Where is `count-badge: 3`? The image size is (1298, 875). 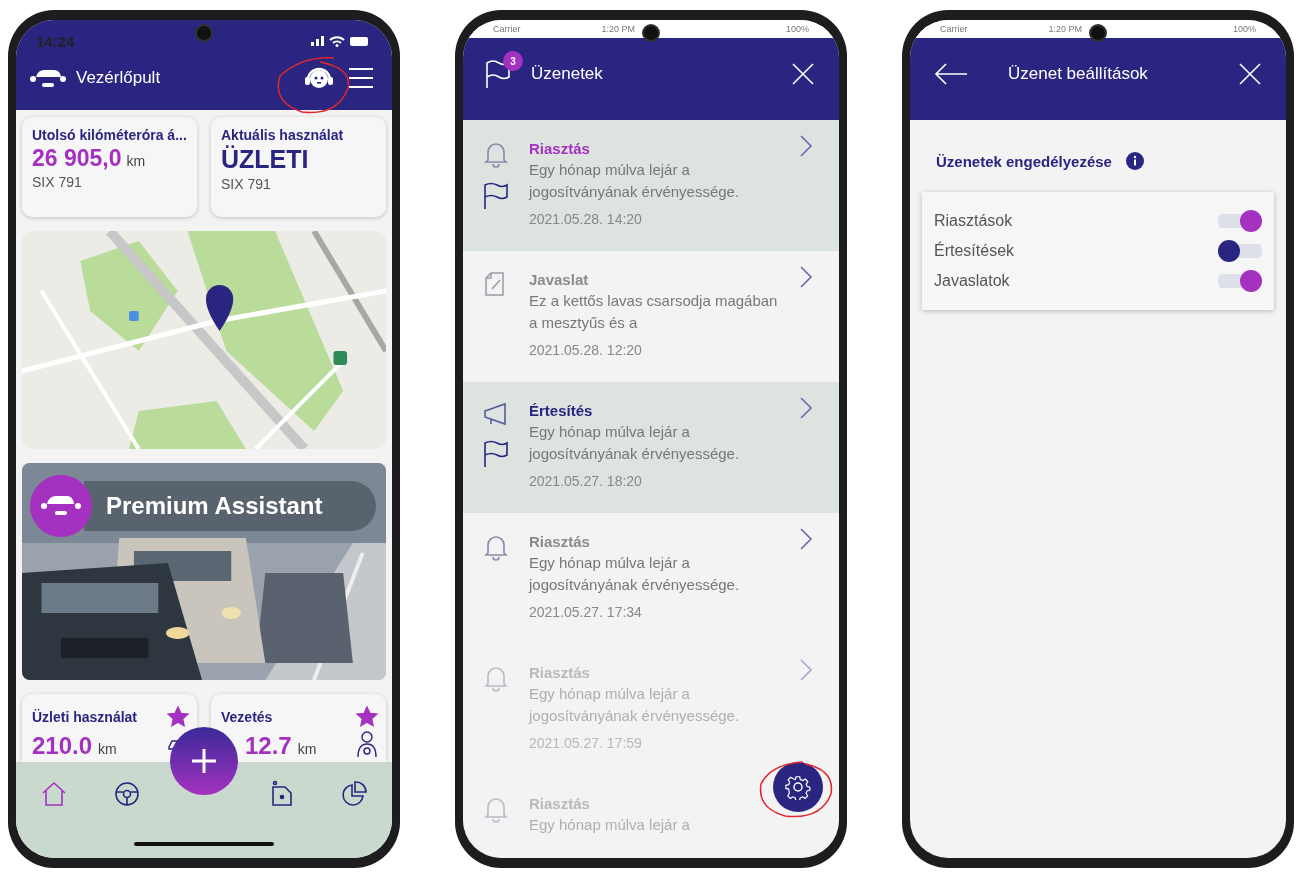 count-badge: 3 is located at coordinates (513, 61).